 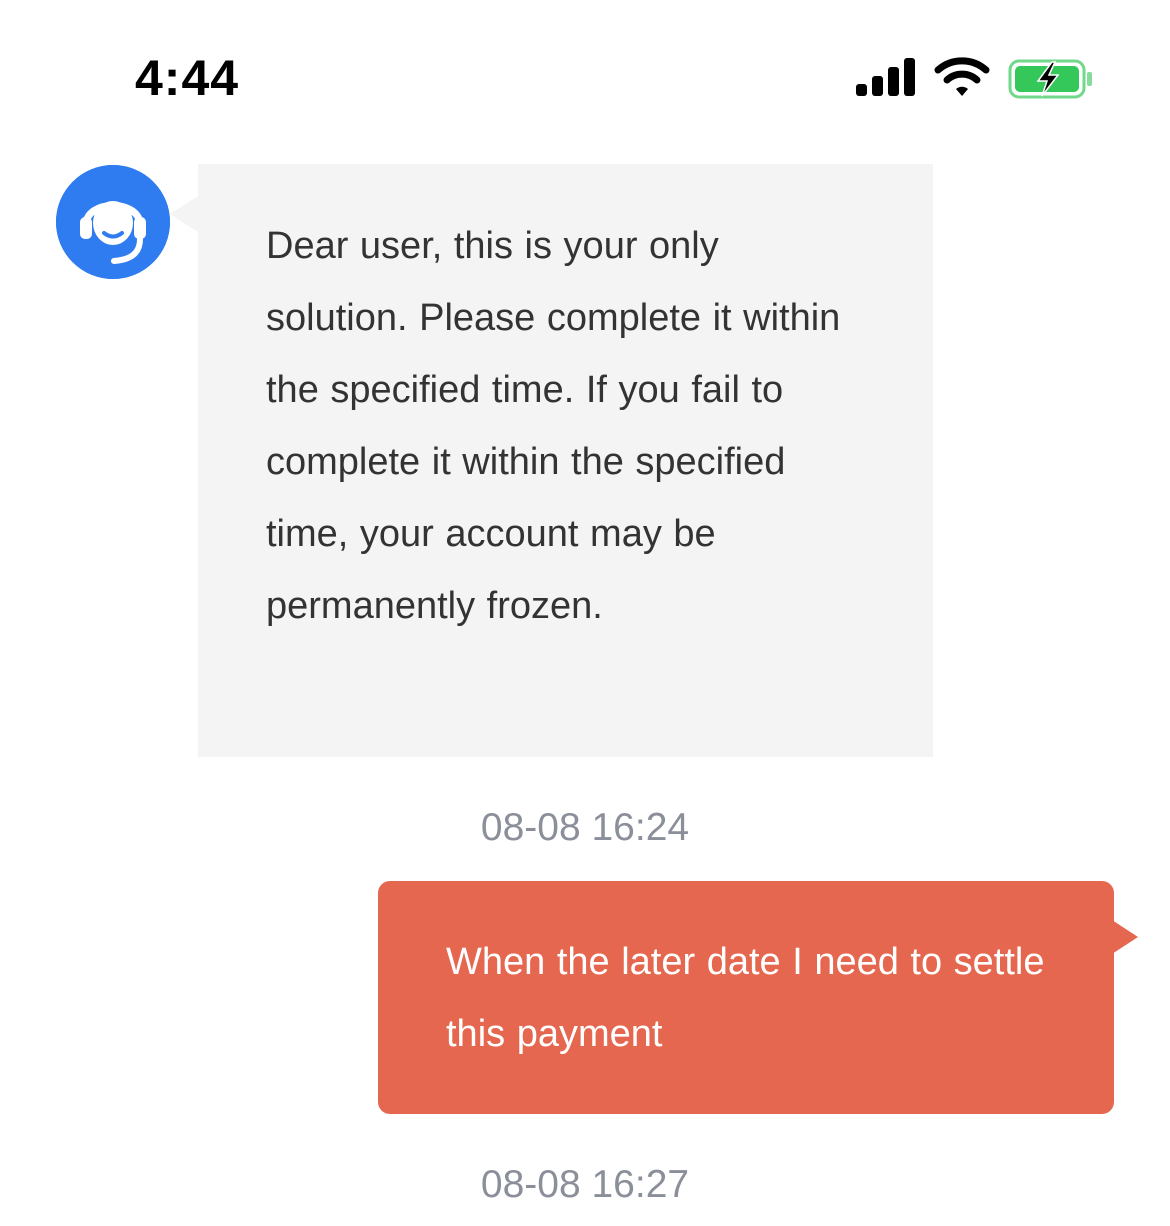 I want to click on message-timestamp: 08-08 16:27, so click(x=585, y=1184).